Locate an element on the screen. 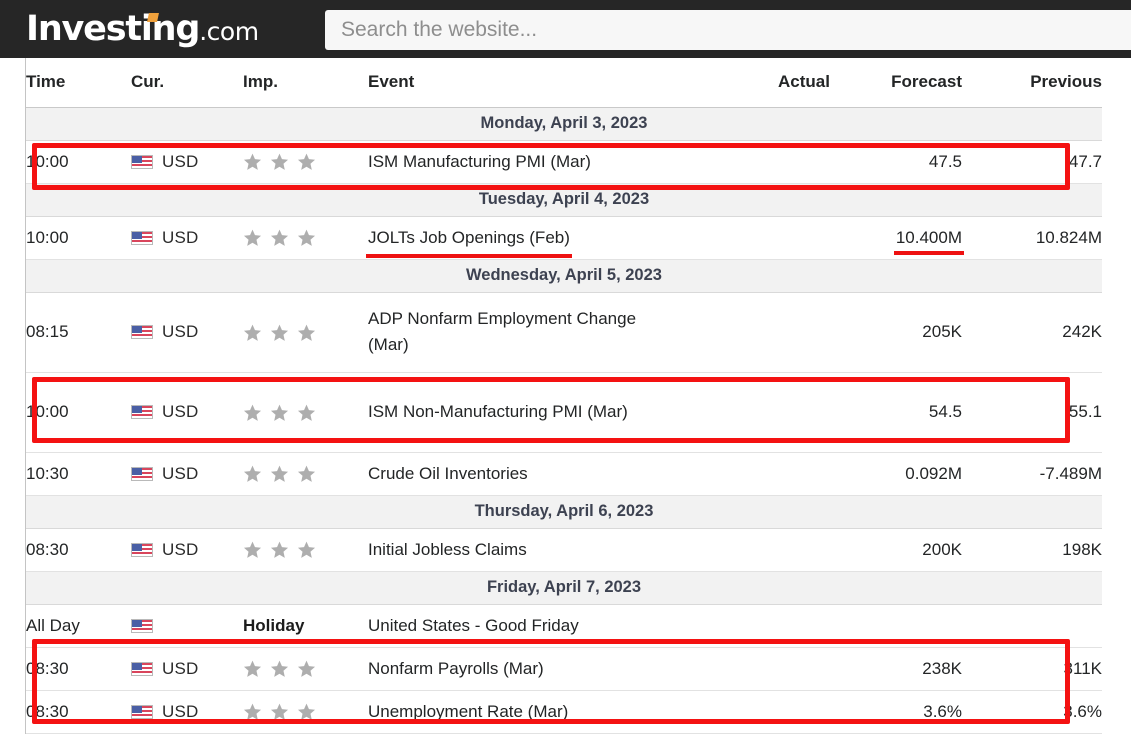 The height and width of the screenshot is (755, 1131). date-section-header: Friday, April 7, 2023 is located at coordinates (564, 587).